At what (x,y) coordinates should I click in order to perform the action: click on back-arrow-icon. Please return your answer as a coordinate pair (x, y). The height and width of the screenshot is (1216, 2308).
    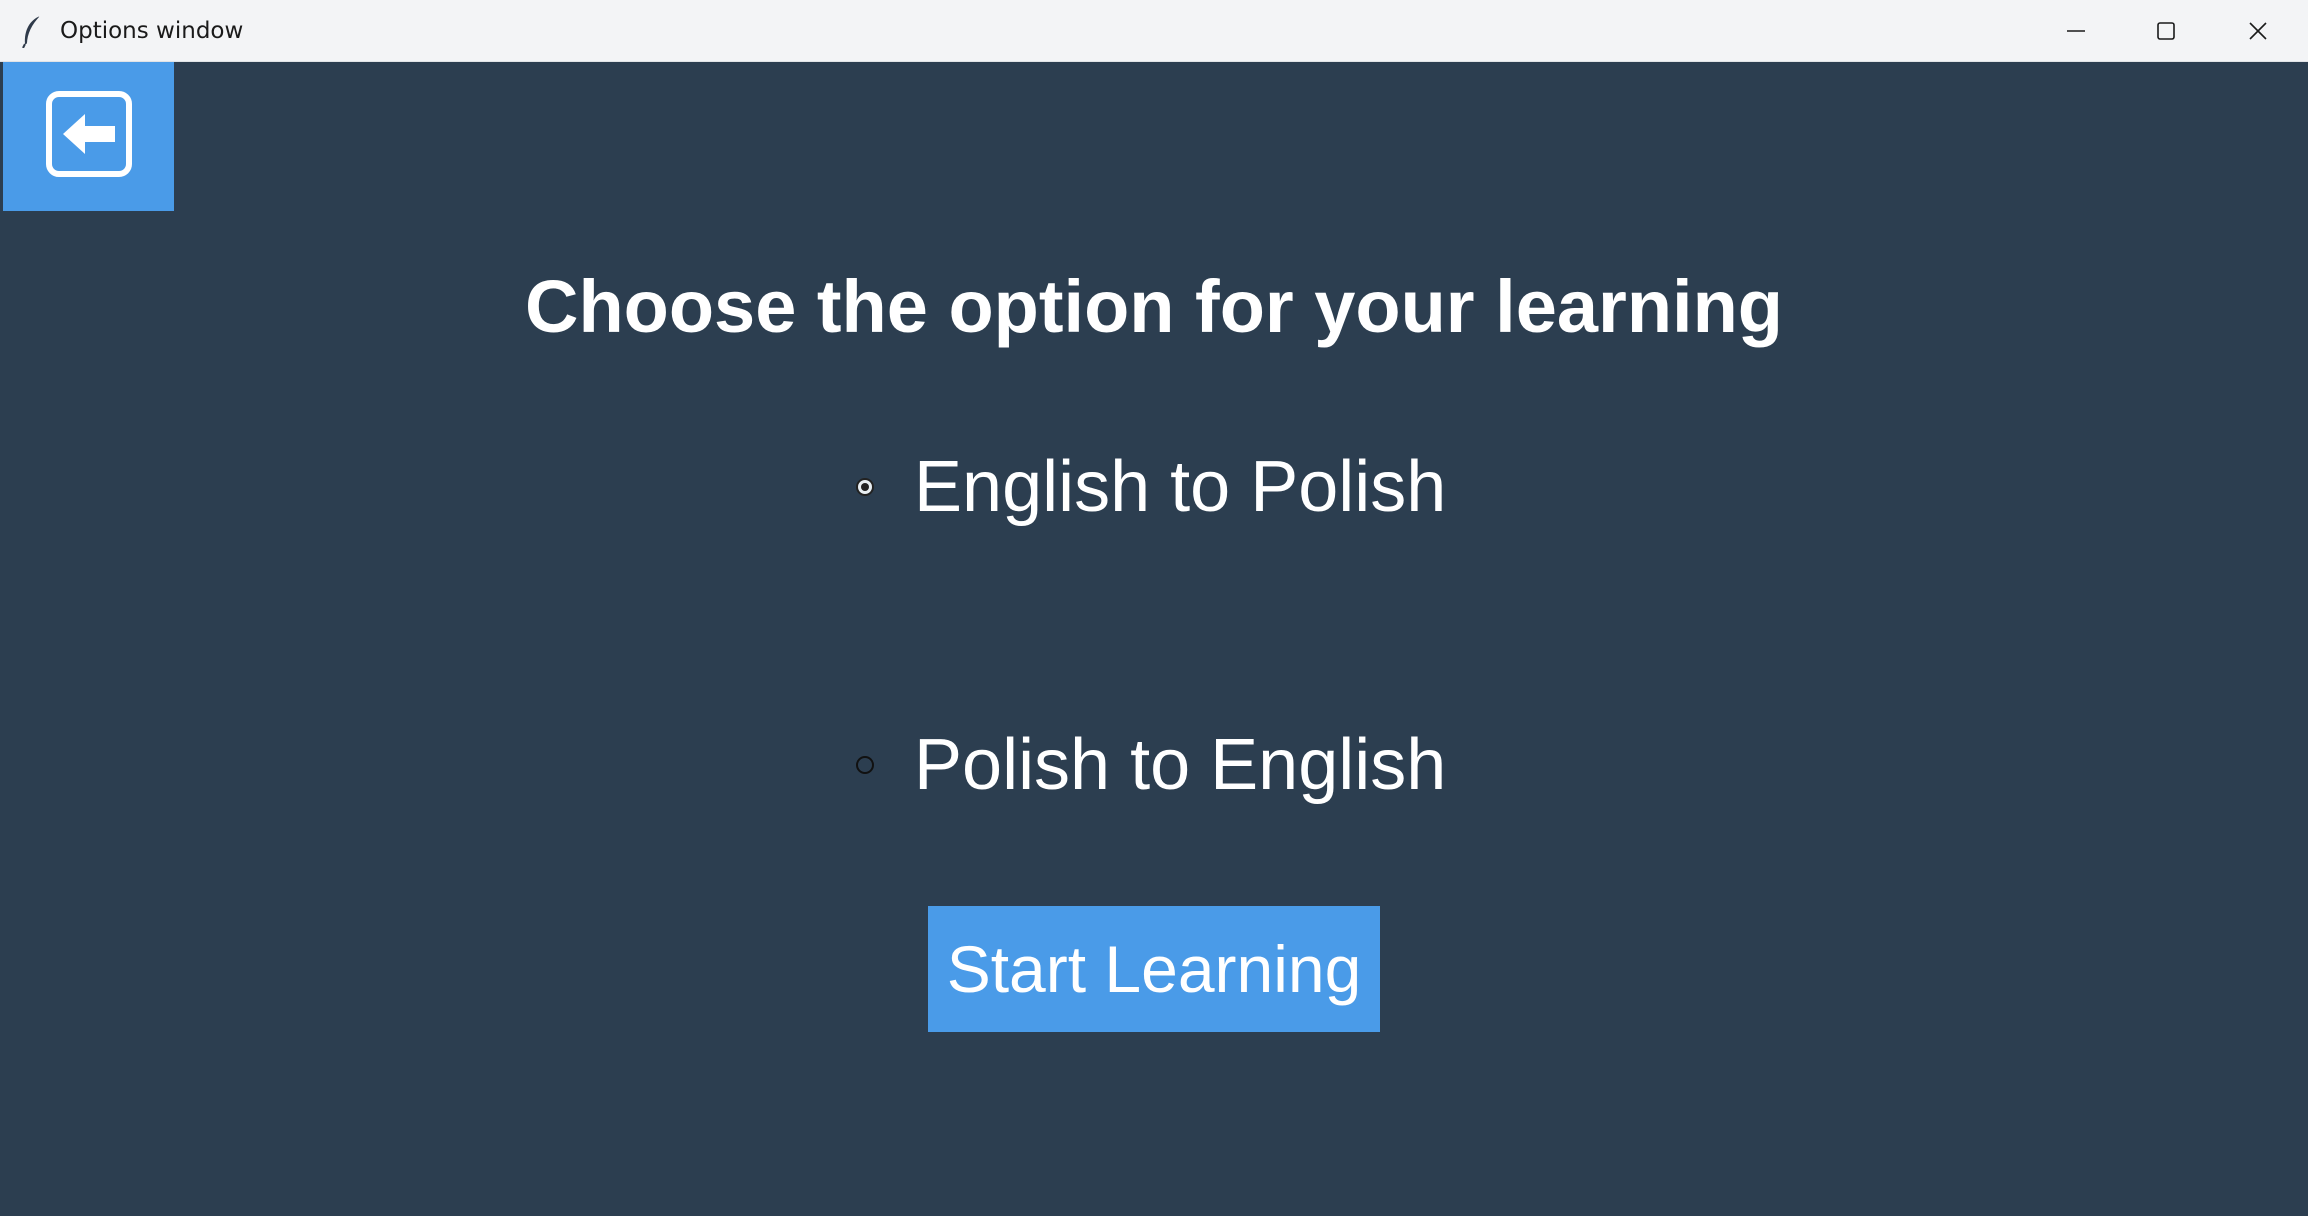
    Looking at the image, I should click on (89, 136).